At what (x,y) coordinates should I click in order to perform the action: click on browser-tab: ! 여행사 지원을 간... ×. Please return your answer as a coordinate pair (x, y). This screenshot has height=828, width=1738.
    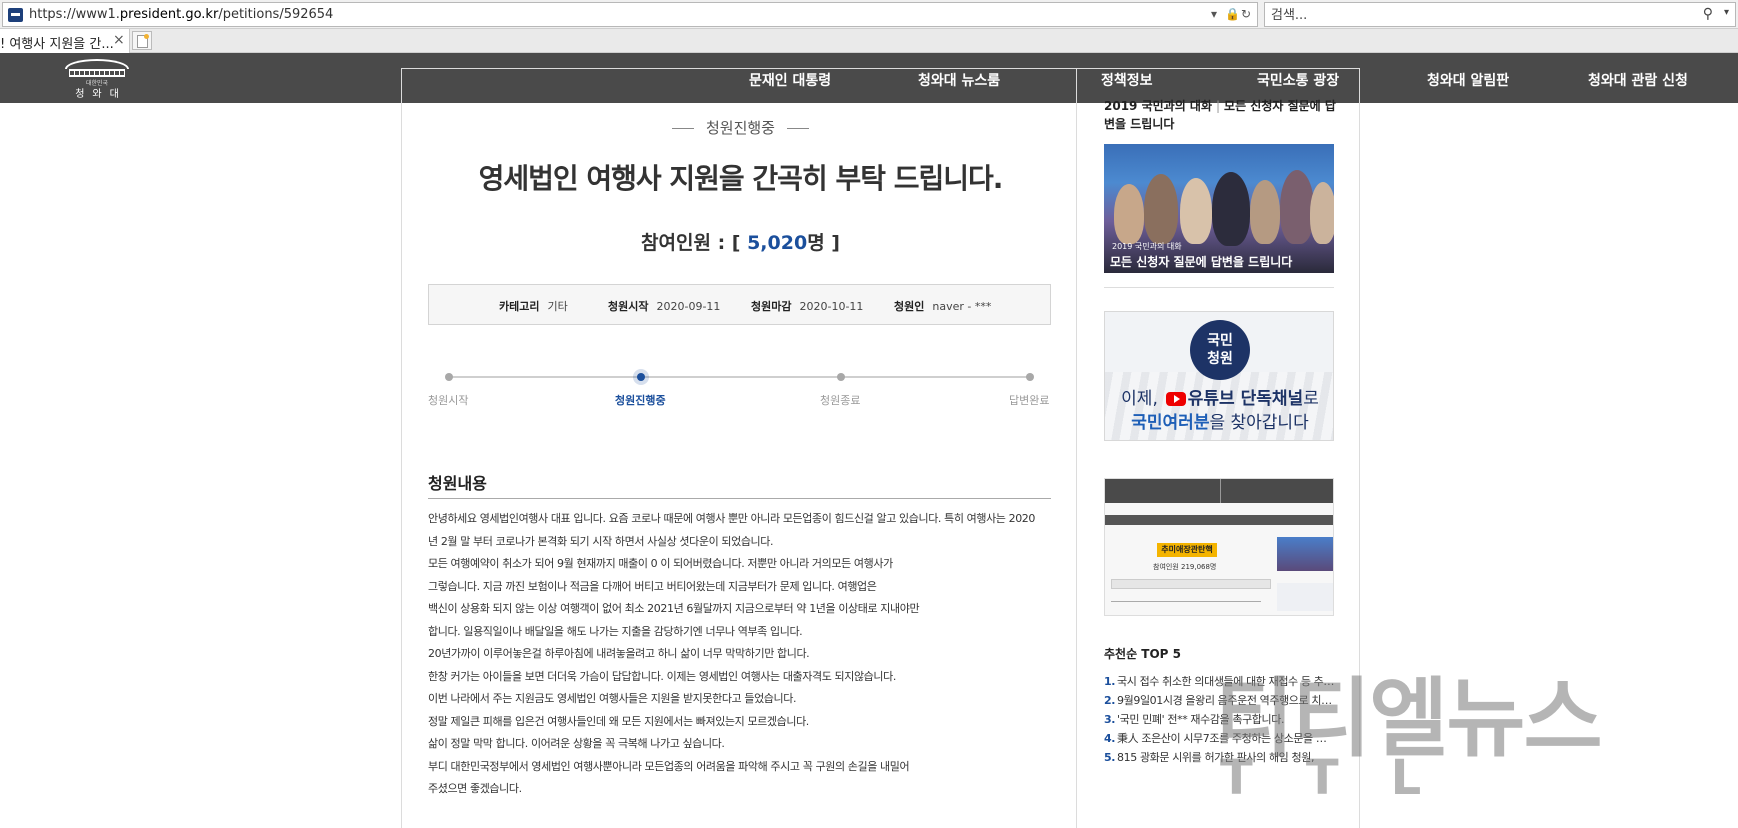
    Looking at the image, I should click on (65, 41).